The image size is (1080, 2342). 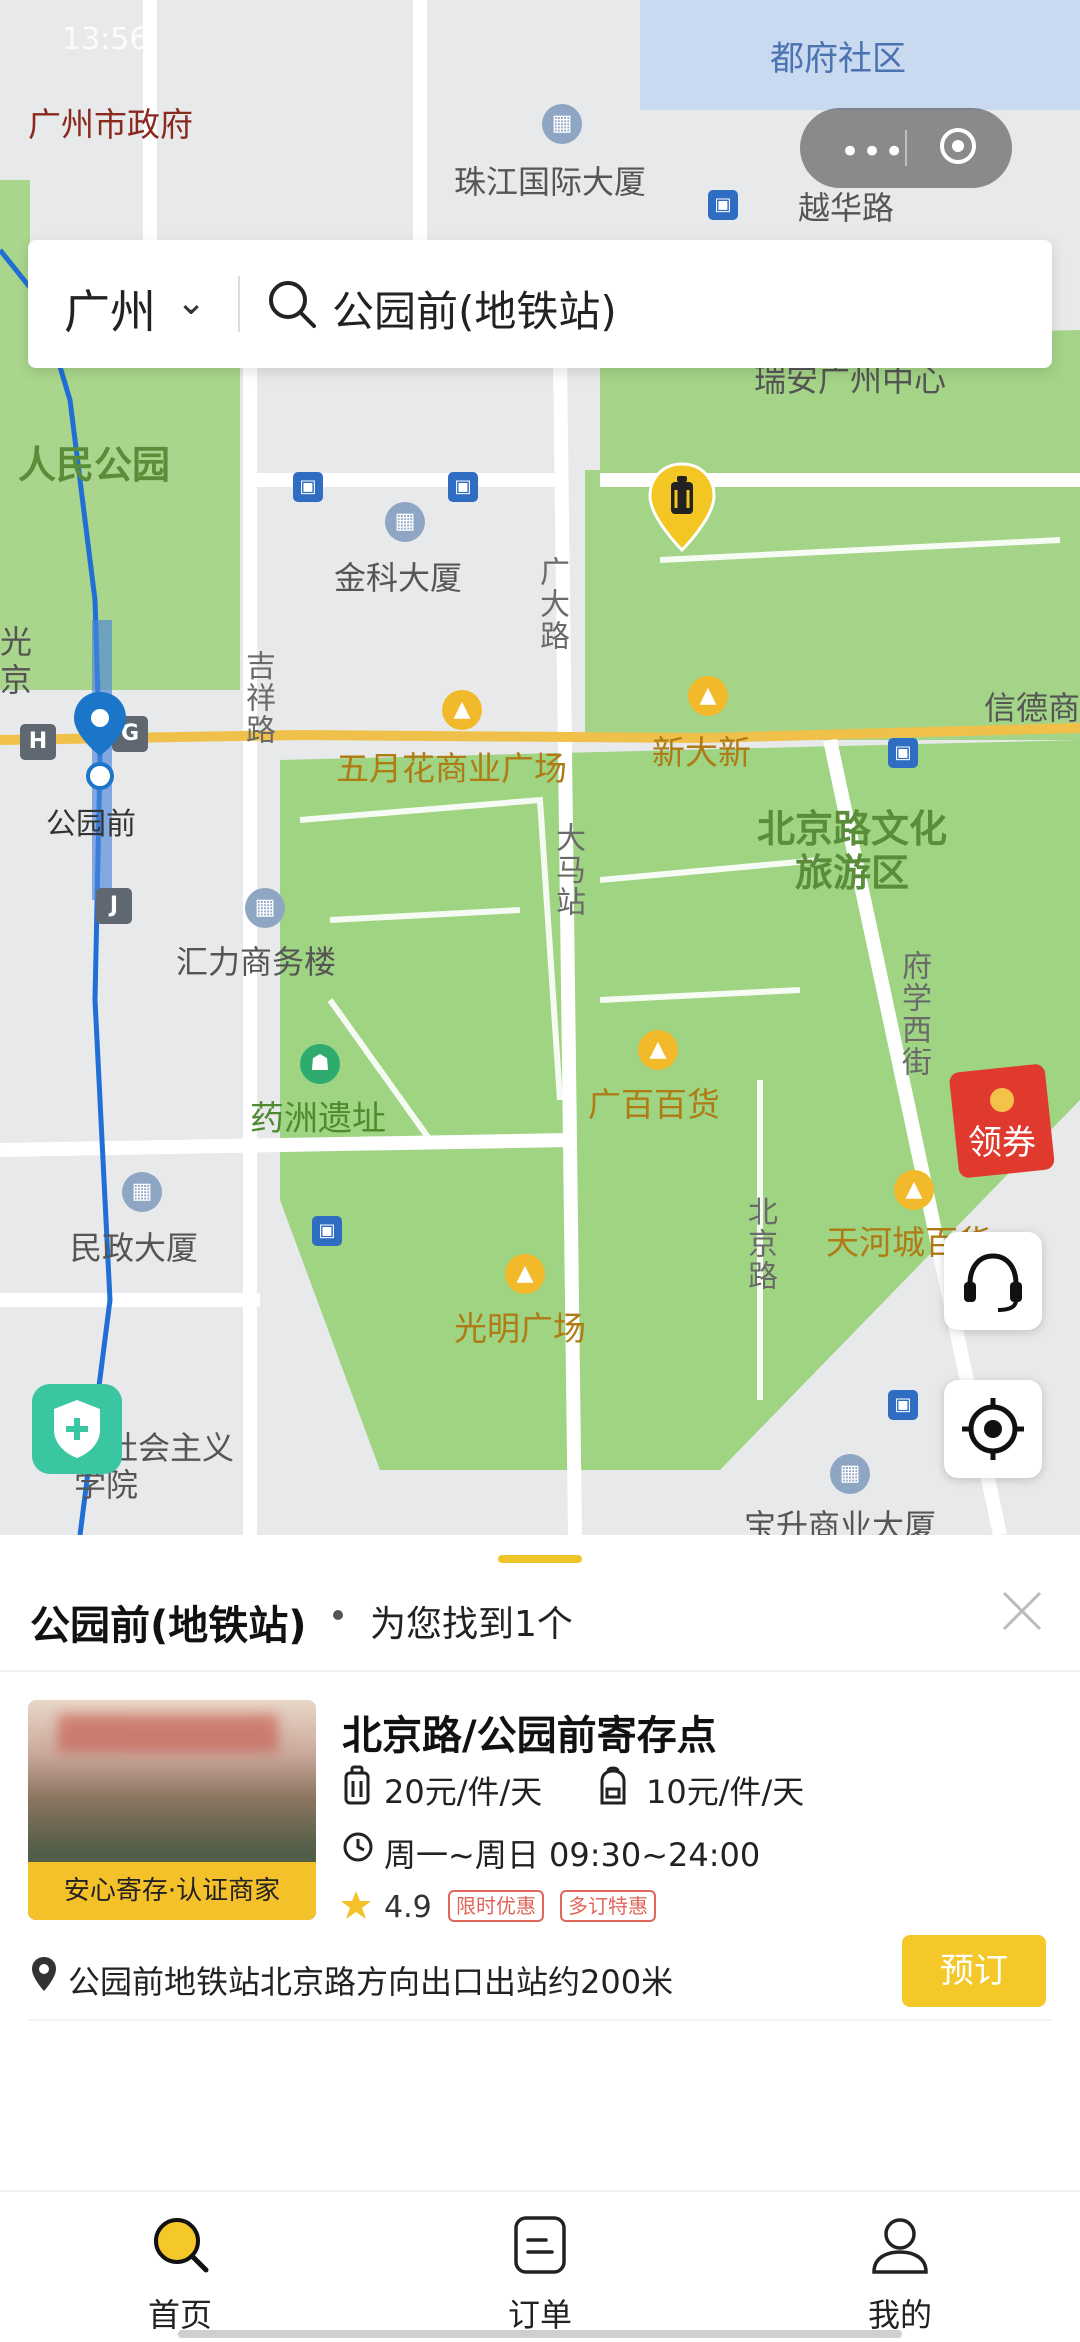 What do you see at coordinates (357, 1785) in the screenshot?
I see `luggage-icon` at bounding box center [357, 1785].